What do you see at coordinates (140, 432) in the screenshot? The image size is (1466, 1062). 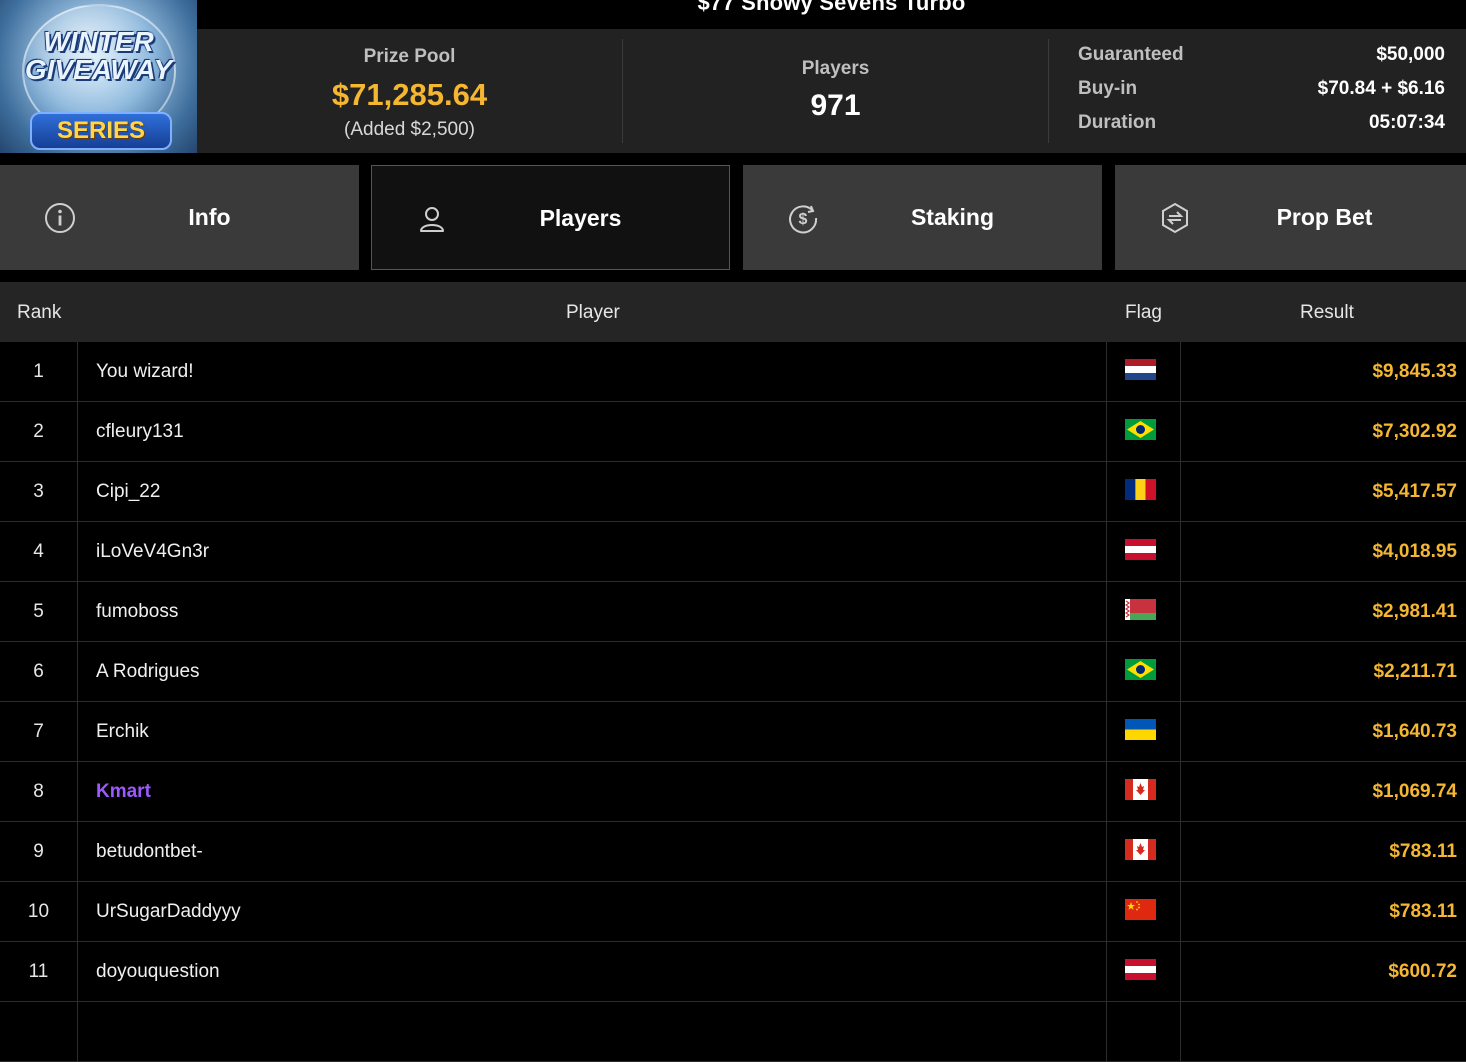 I see `player-name: cfleury131` at bounding box center [140, 432].